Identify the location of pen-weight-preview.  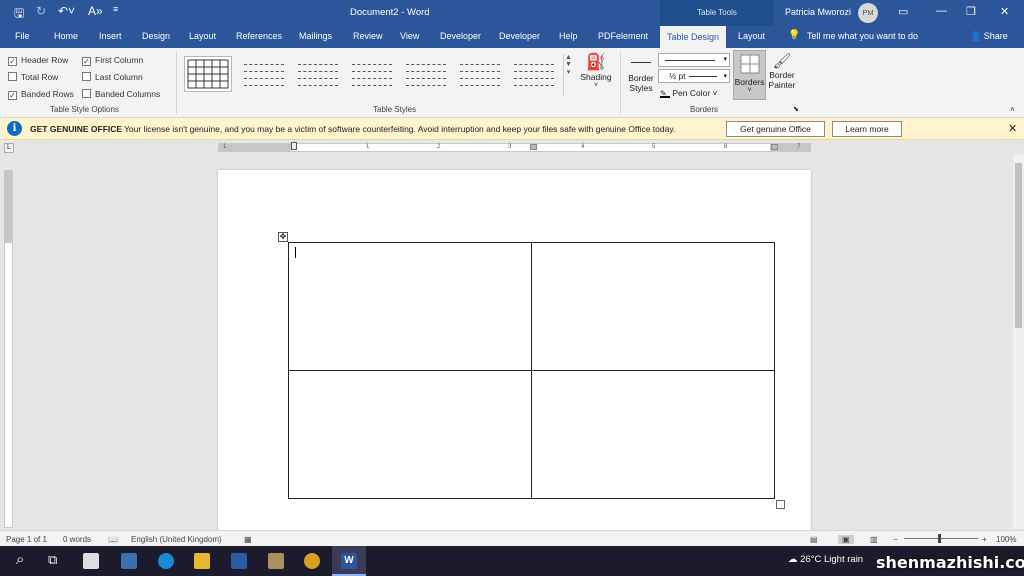
(703, 76).